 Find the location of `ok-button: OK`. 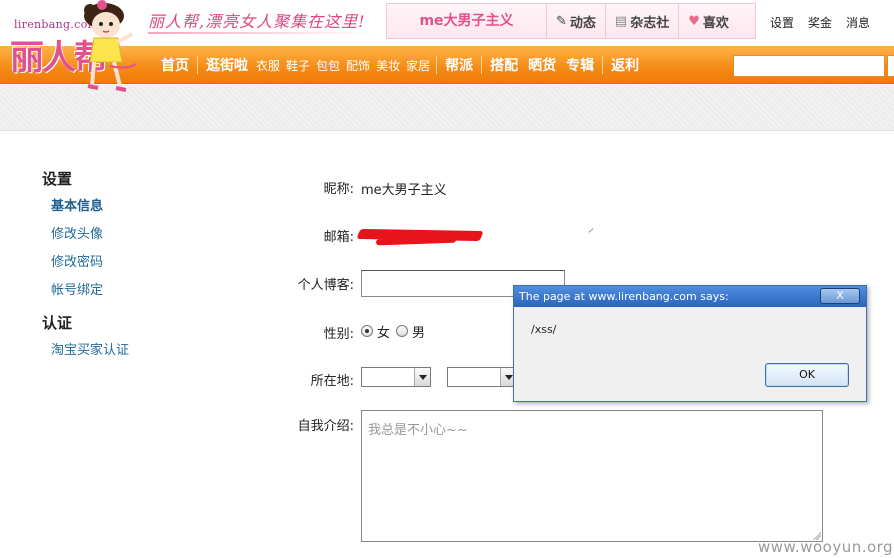

ok-button: OK is located at coordinates (807, 375).